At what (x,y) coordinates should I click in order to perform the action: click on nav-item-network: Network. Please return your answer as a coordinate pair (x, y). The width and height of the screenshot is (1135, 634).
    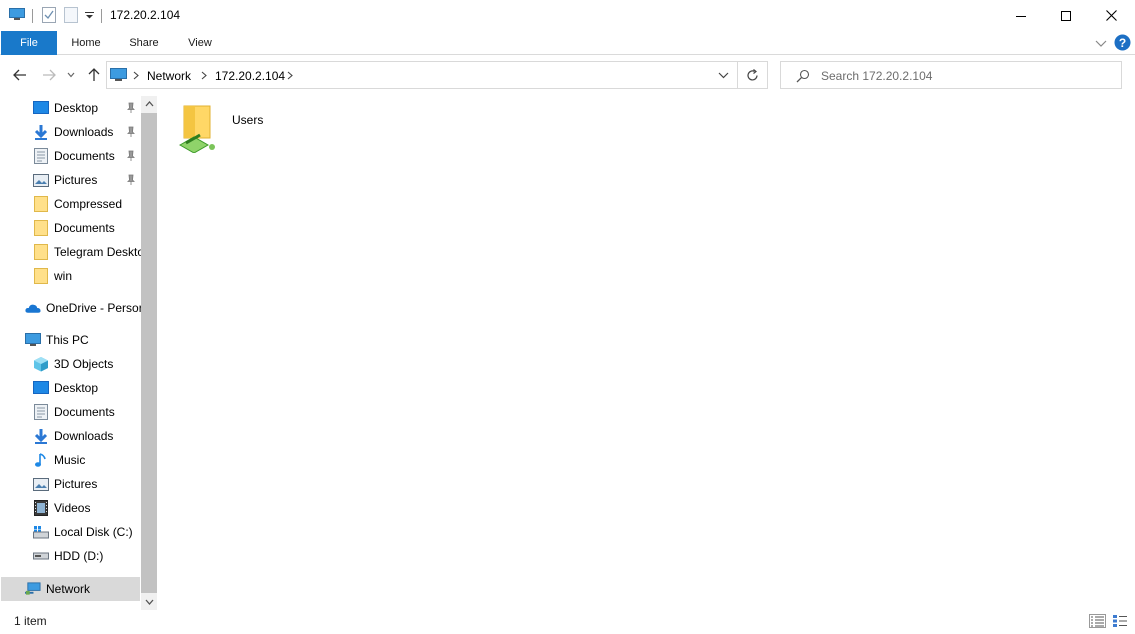
    Looking at the image, I should click on (57, 589).